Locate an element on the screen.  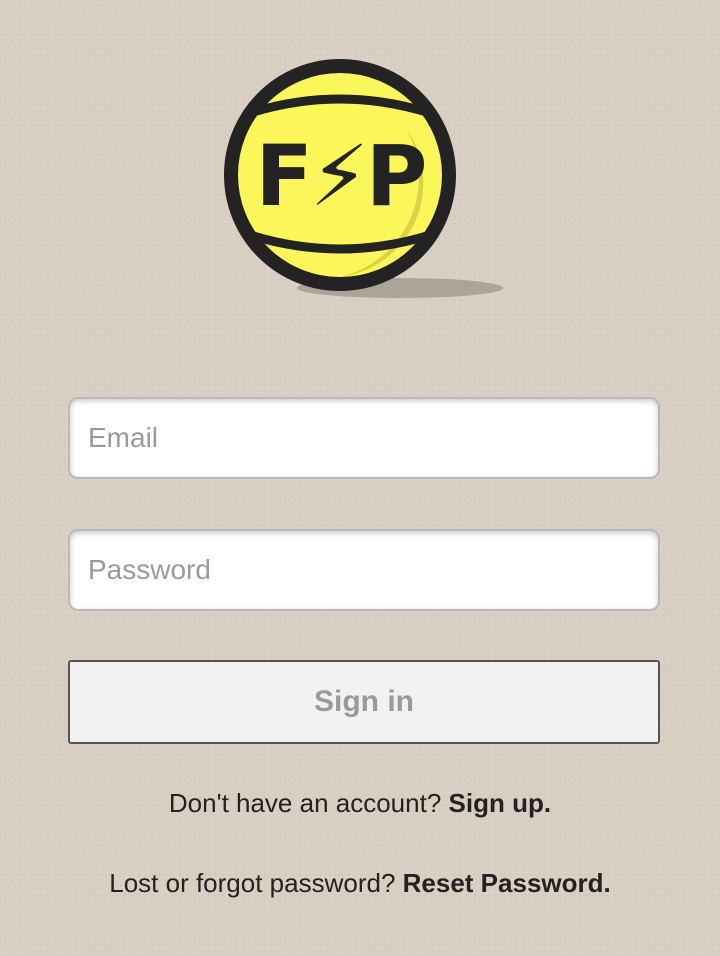
reset-password-line: Lost or forgot password? Reset Password. is located at coordinates (360, 883).